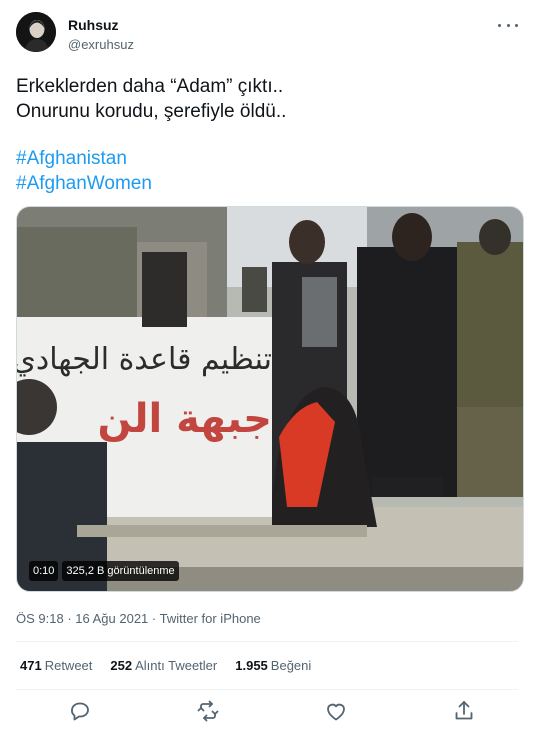  What do you see at coordinates (101, 45) in the screenshot?
I see `handle: @exruhsuz` at bounding box center [101, 45].